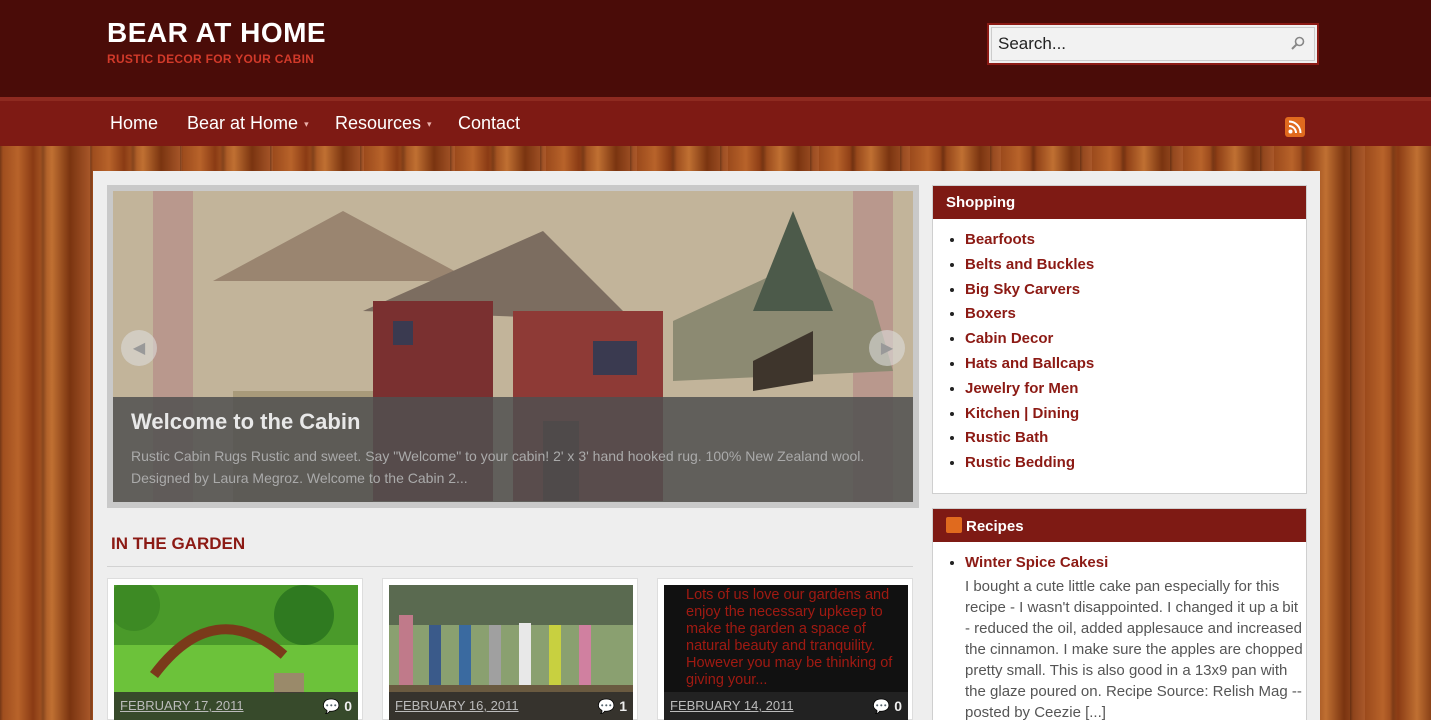 The height and width of the screenshot is (720, 1431). I want to click on list-item: Jewelry for Men, so click(1135, 389).